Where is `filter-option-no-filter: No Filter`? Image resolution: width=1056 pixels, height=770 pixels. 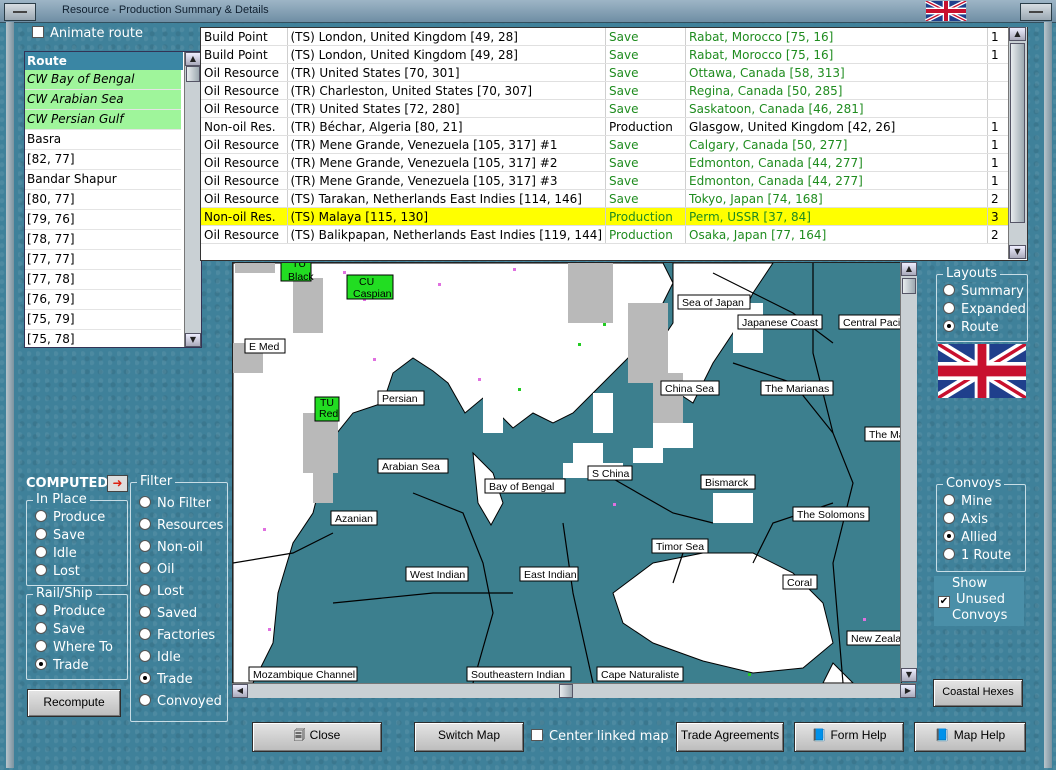
filter-option-no-filter: No Filter is located at coordinates (175, 504).